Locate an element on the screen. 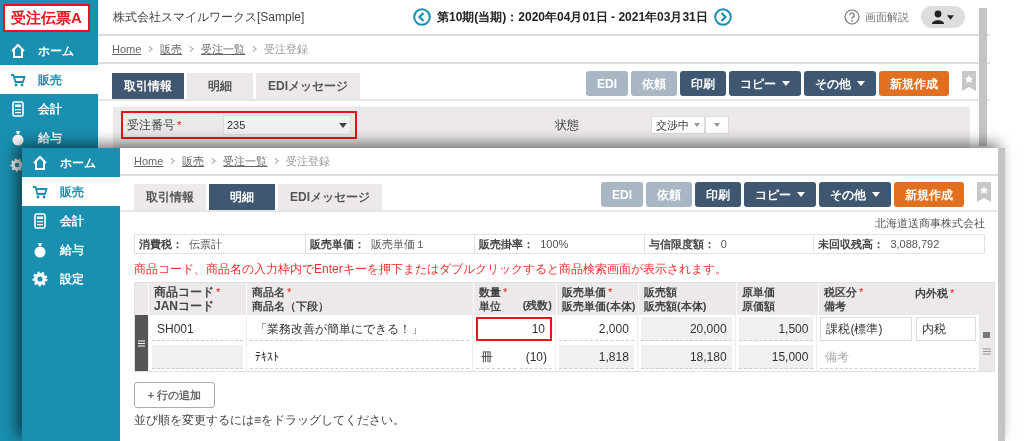 This screenshot has width=1024, height=441. info-label: 消費税： is located at coordinates (161, 244).